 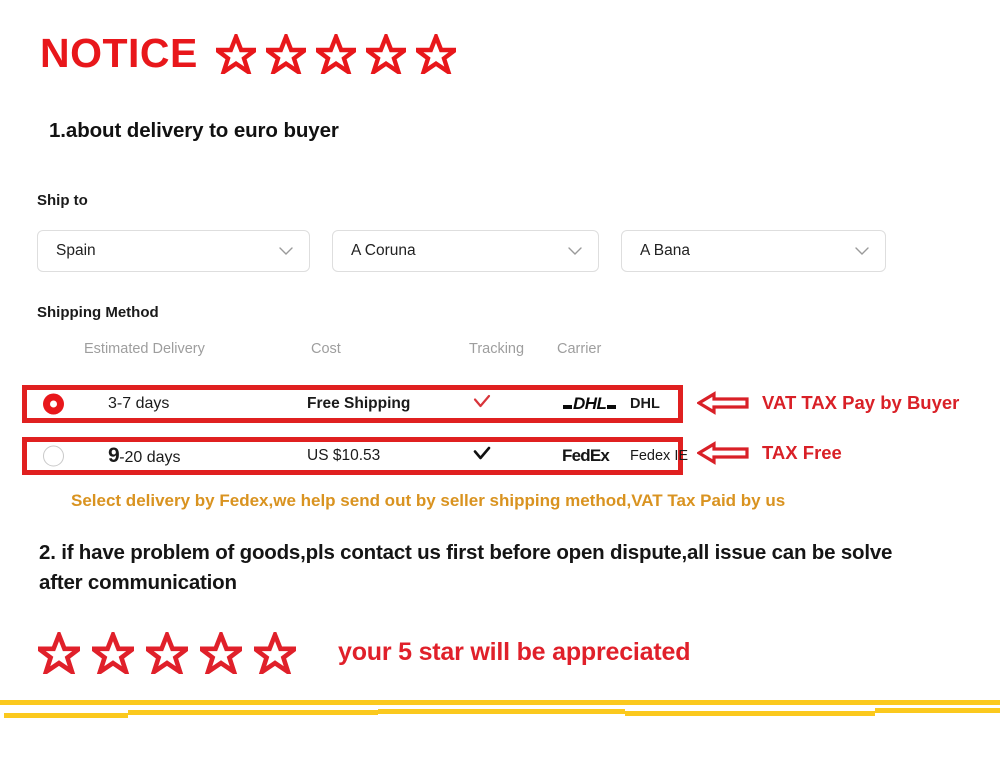 What do you see at coordinates (659, 456) in the screenshot?
I see `carrier-name: Fedex IE` at bounding box center [659, 456].